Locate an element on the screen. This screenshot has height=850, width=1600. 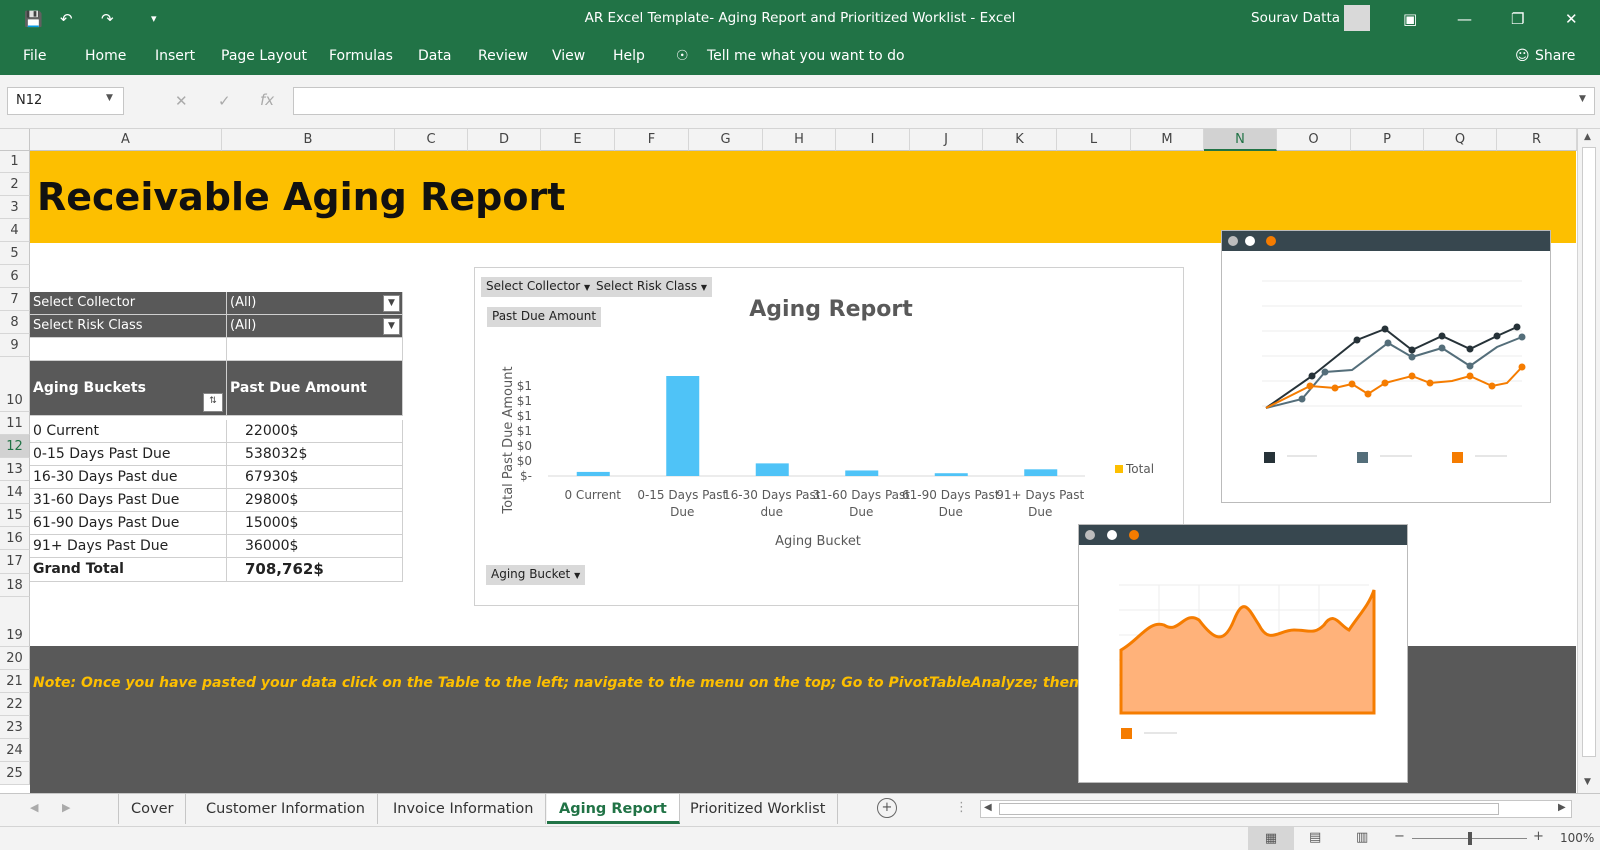
tab-file: File is located at coordinates (34, 56).